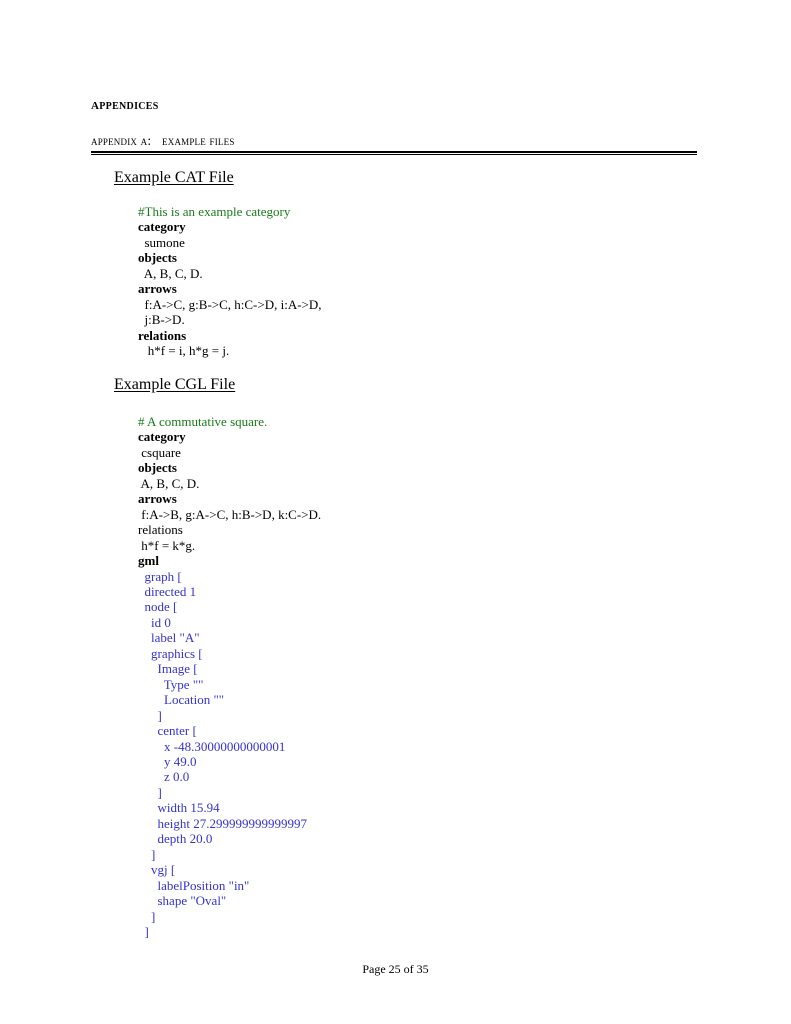 The height and width of the screenshot is (1024, 791). I want to click on code-line: label "A", so click(169, 638).